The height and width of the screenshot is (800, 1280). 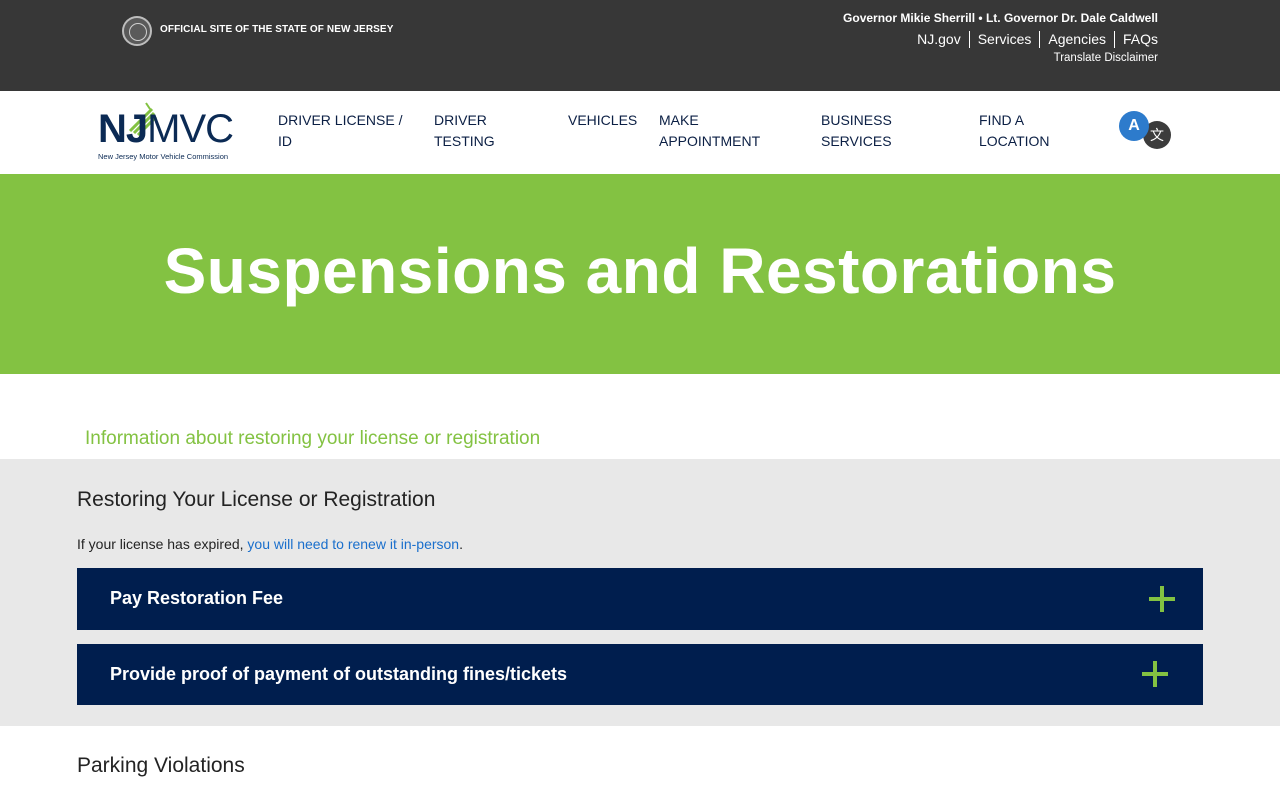 What do you see at coordinates (1002, 120) in the screenshot?
I see `nav-label-line: FIND A` at bounding box center [1002, 120].